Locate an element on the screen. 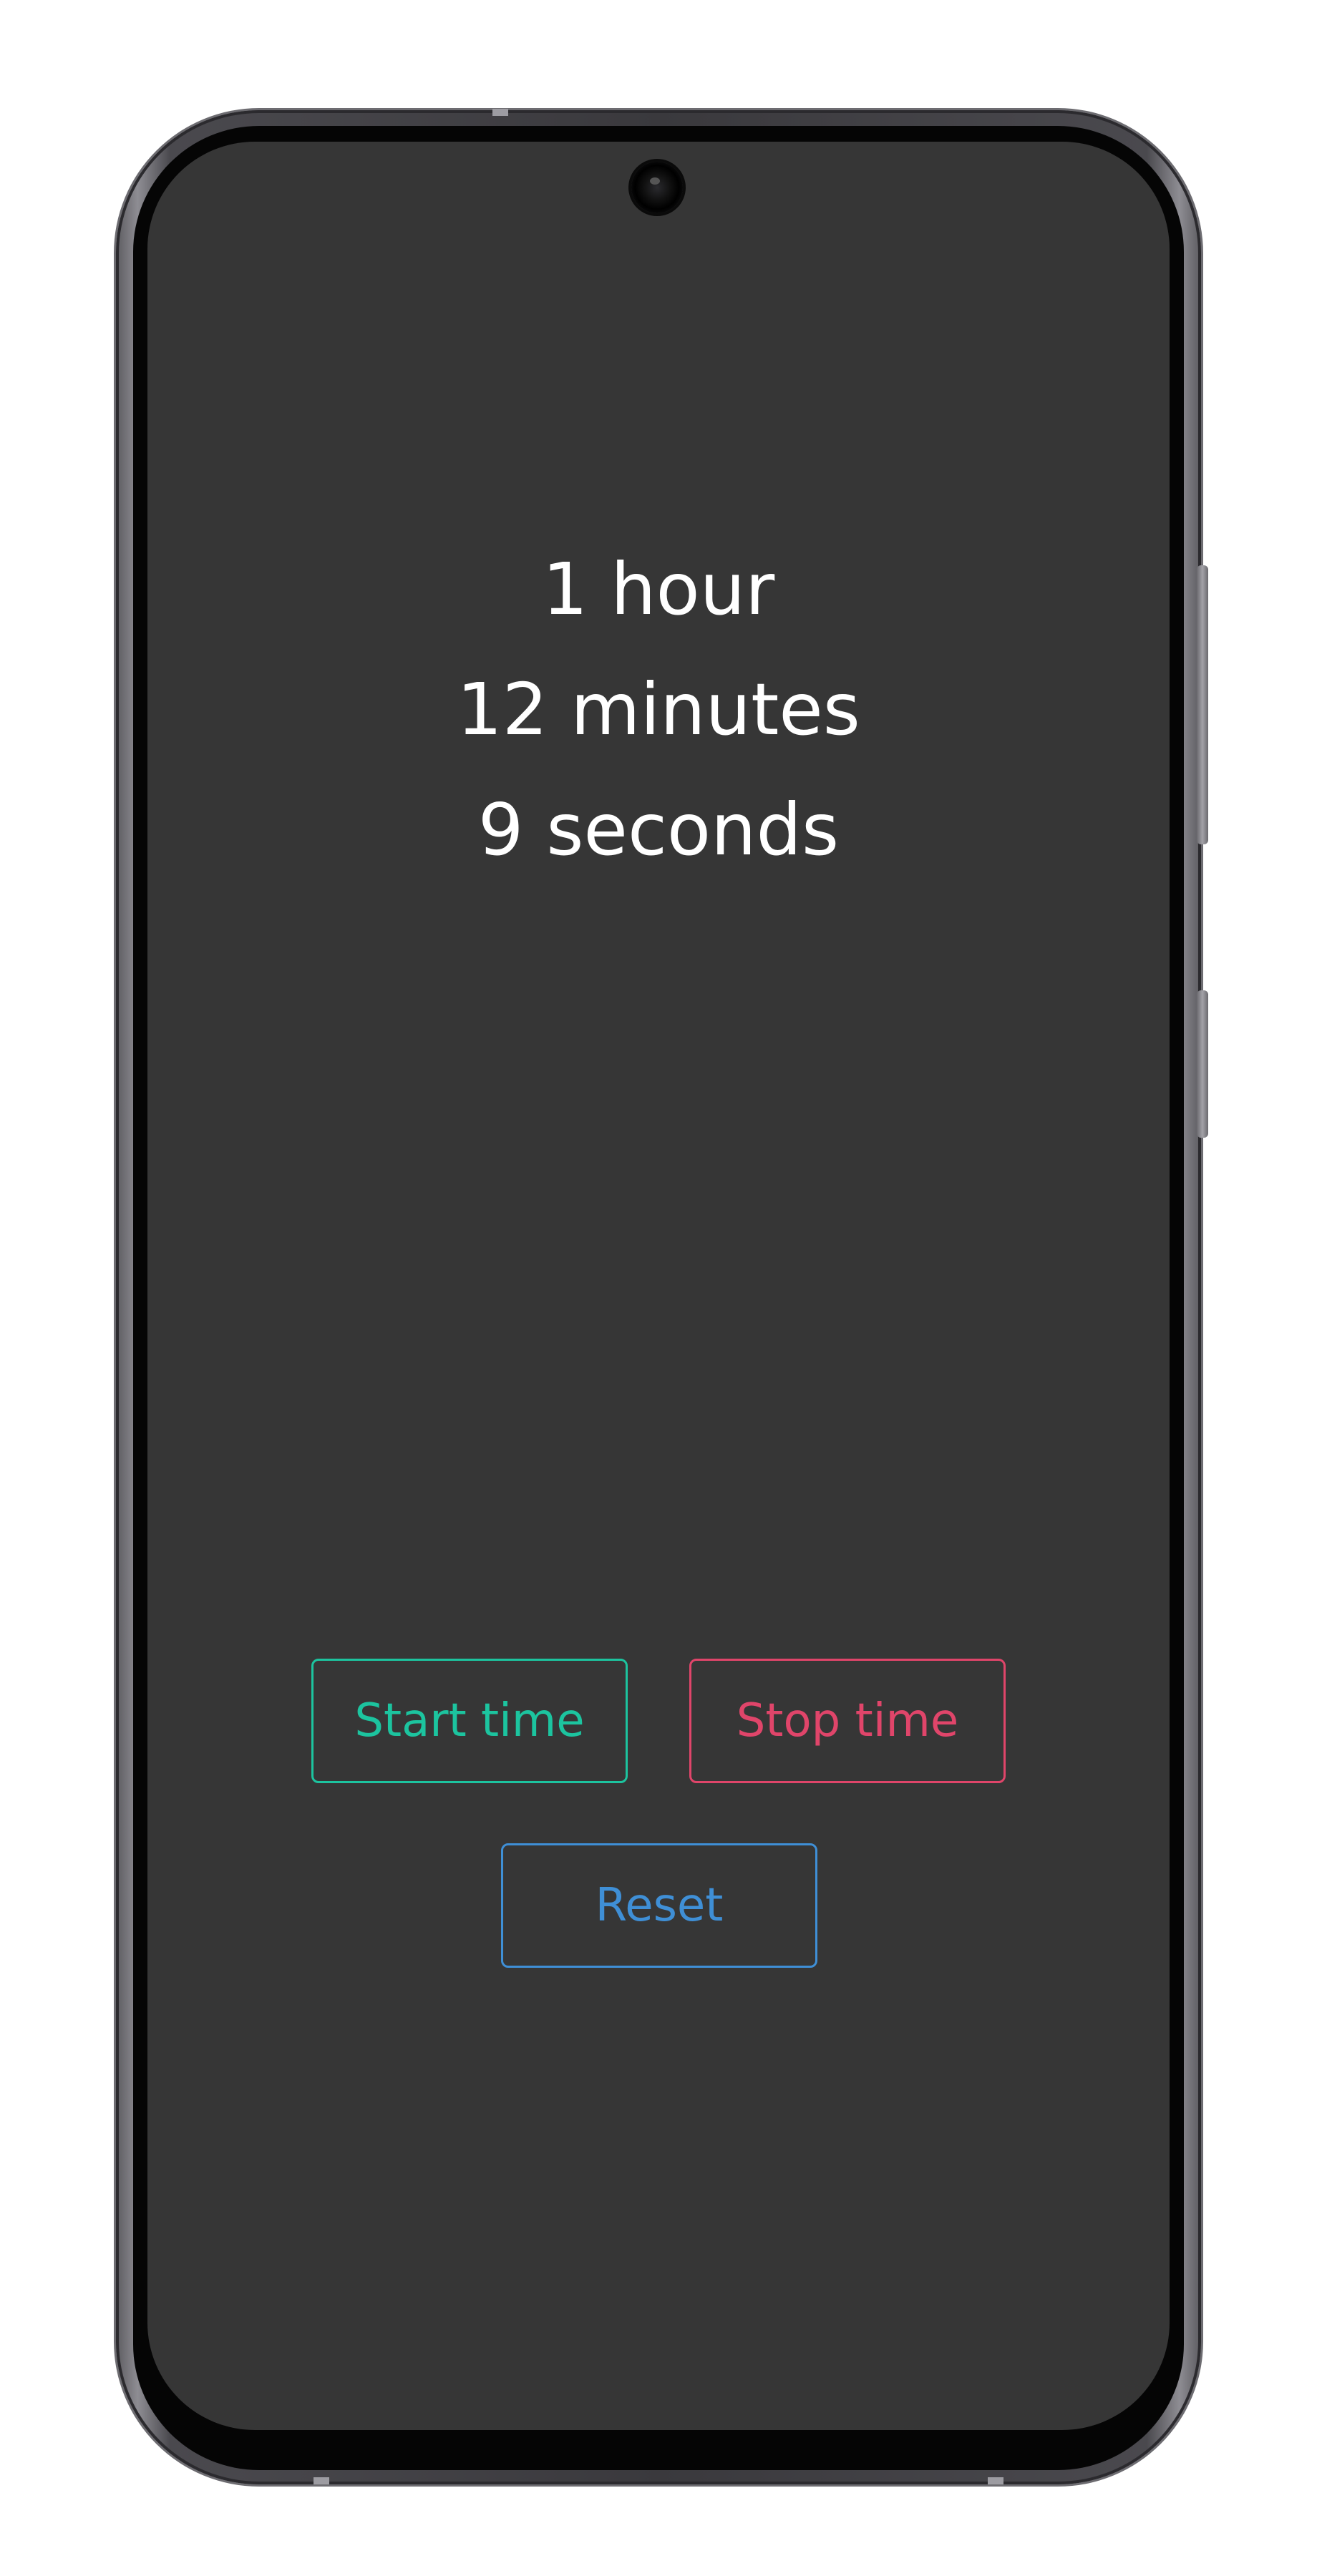 The height and width of the screenshot is (2576, 1317). timer-minutes: 12 minutes is located at coordinates (658, 709).